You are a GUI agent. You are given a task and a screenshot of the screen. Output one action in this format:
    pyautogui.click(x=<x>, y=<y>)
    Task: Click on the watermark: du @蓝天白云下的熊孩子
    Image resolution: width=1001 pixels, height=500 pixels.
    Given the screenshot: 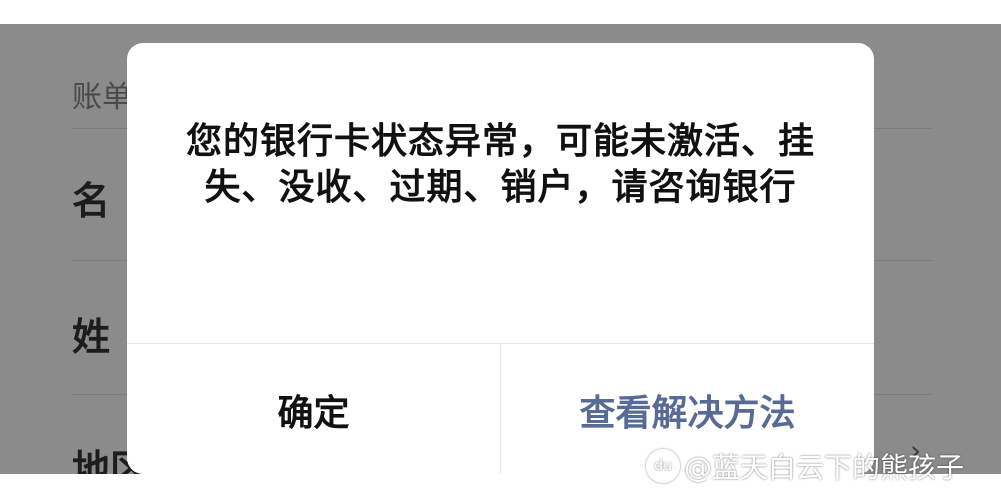 What is the action you would take?
    pyautogui.click(x=805, y=466)
    